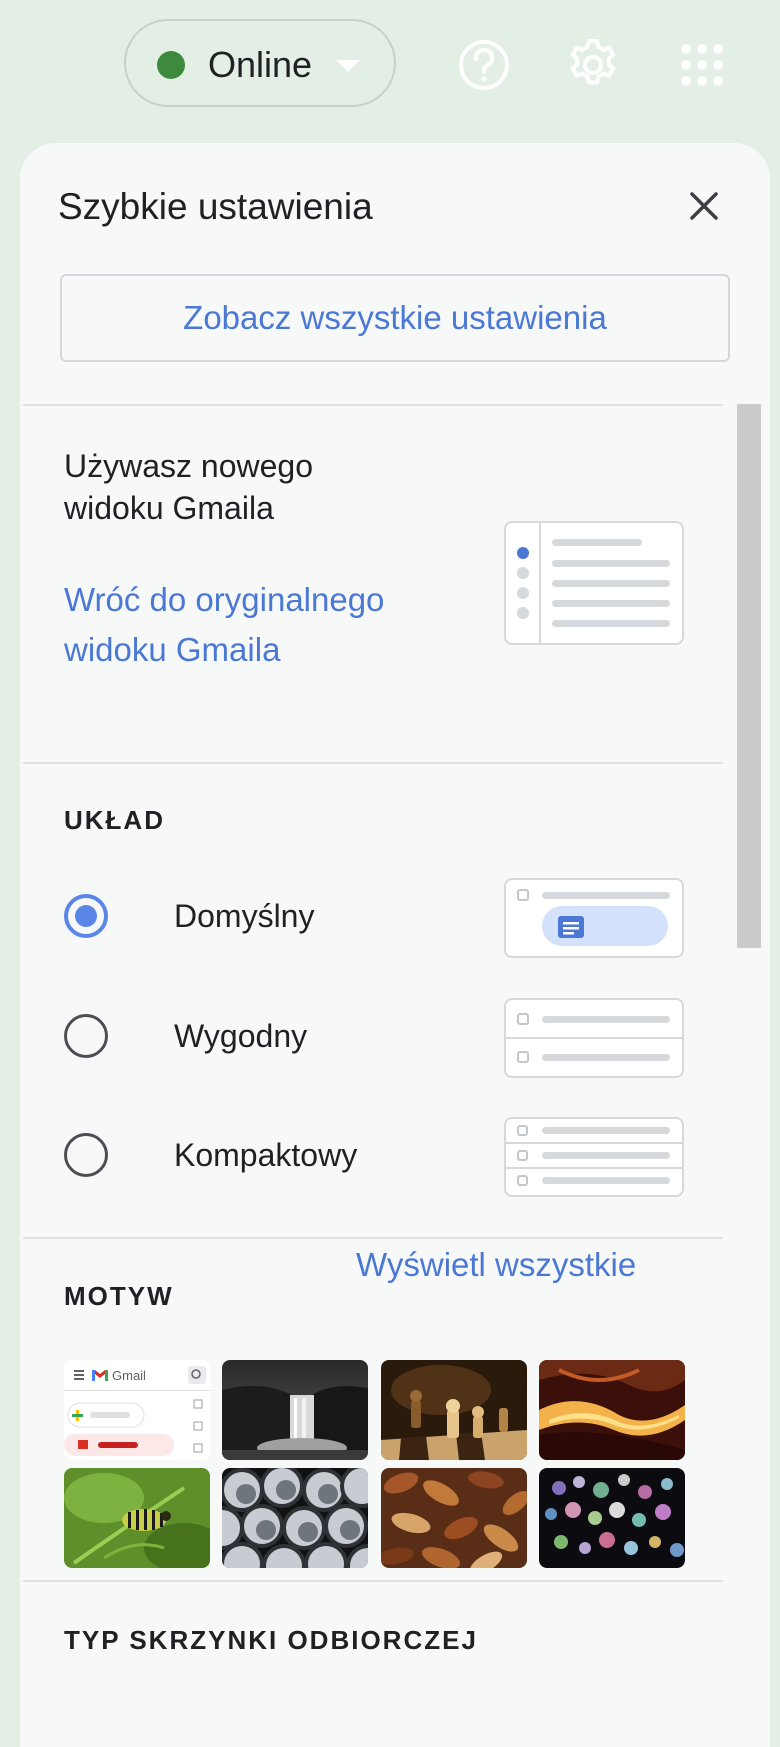  Describe the element at coordinates (702, 65) in the screenshot. I see `apps-grid-icon` at that location.